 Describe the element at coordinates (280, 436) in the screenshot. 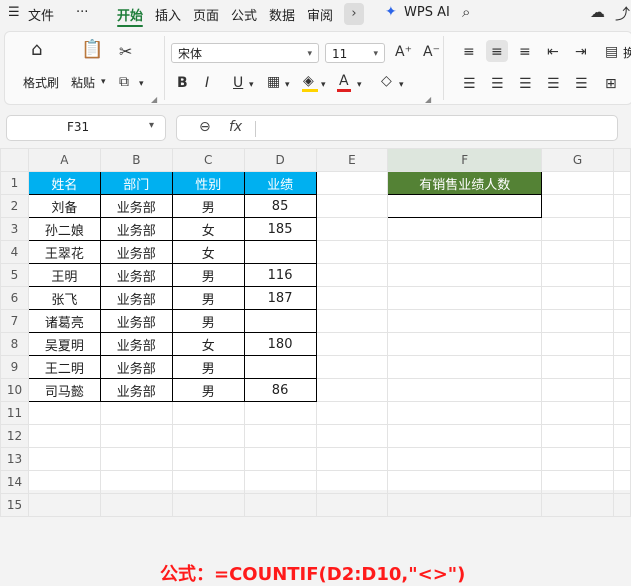

I see `cell-d12` at that location.